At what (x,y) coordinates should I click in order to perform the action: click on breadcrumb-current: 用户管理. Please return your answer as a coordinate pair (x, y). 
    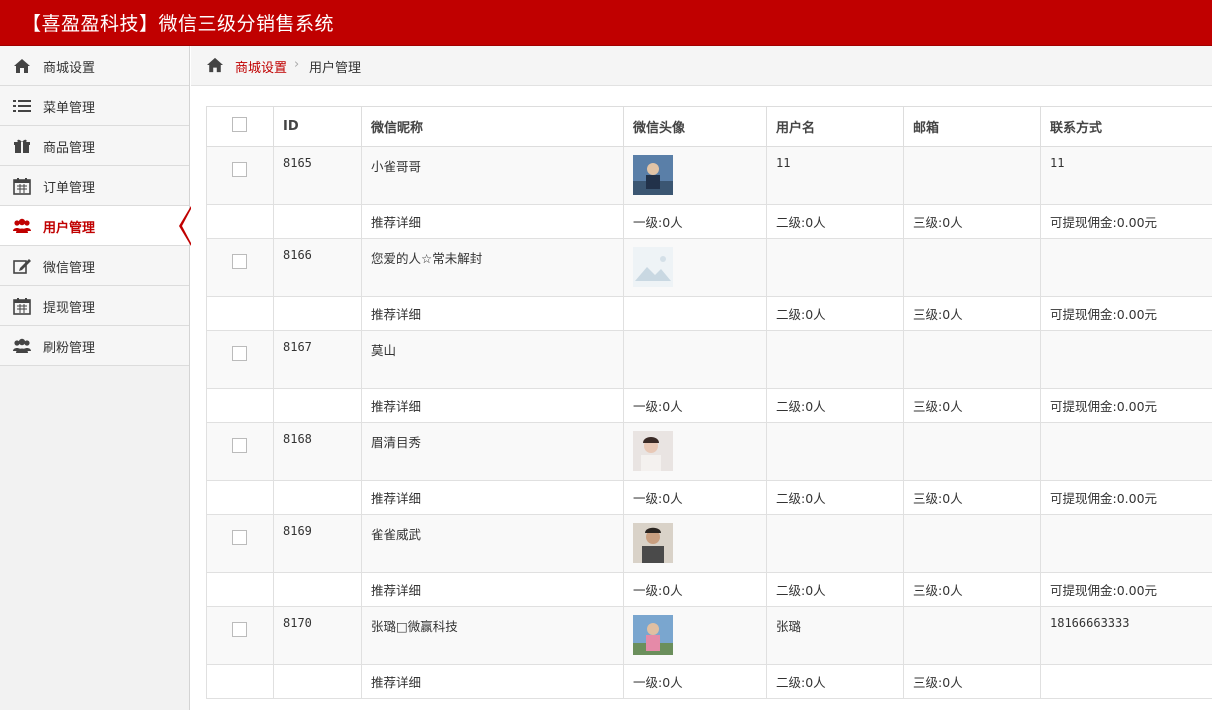
    Looking at the image, I should click on (335, 68).